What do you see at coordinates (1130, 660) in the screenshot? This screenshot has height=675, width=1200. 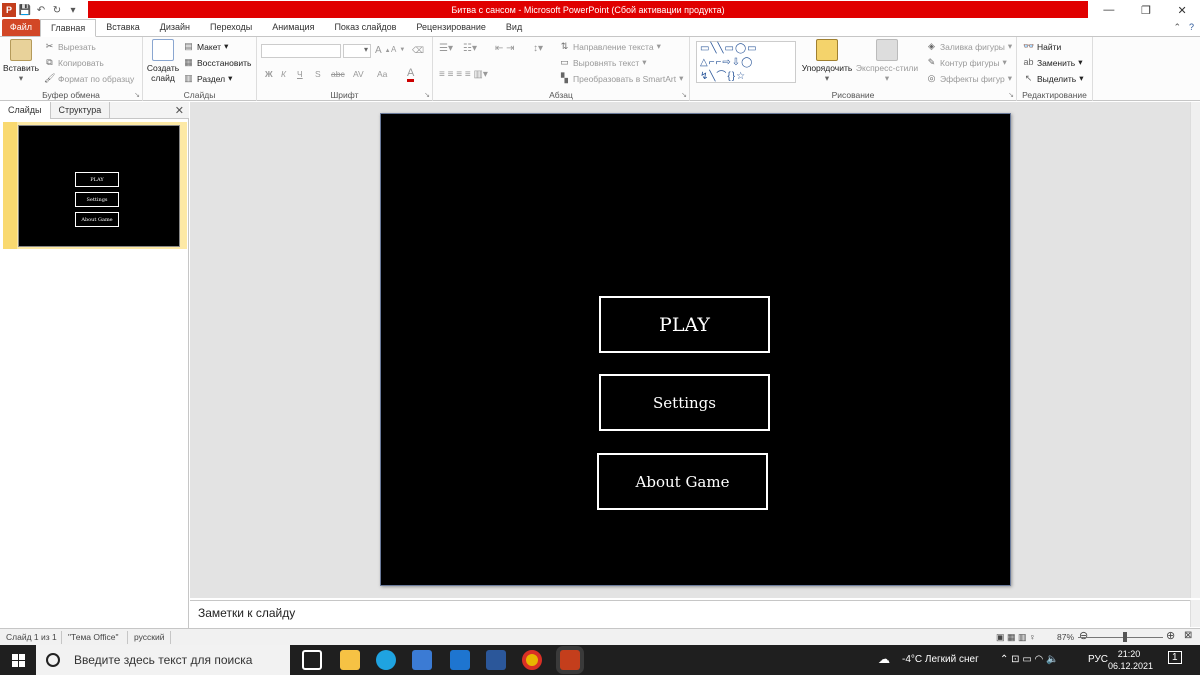 I see `clock: 21:20 06.12.2021` at bounding box center [1130, 660].